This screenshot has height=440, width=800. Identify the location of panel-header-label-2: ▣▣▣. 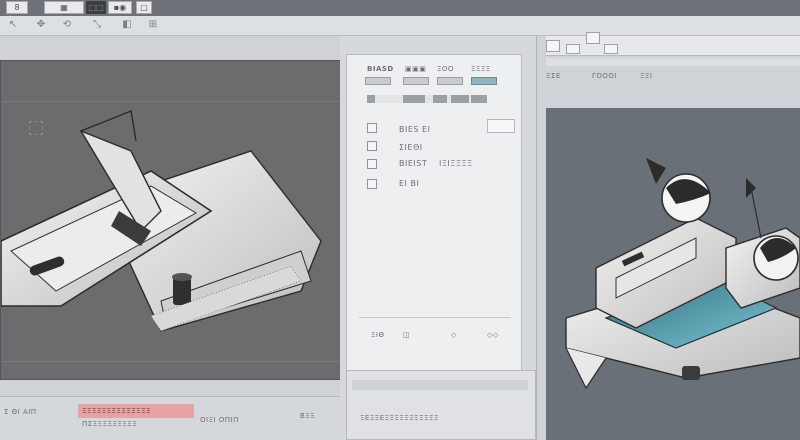
(416, 69).